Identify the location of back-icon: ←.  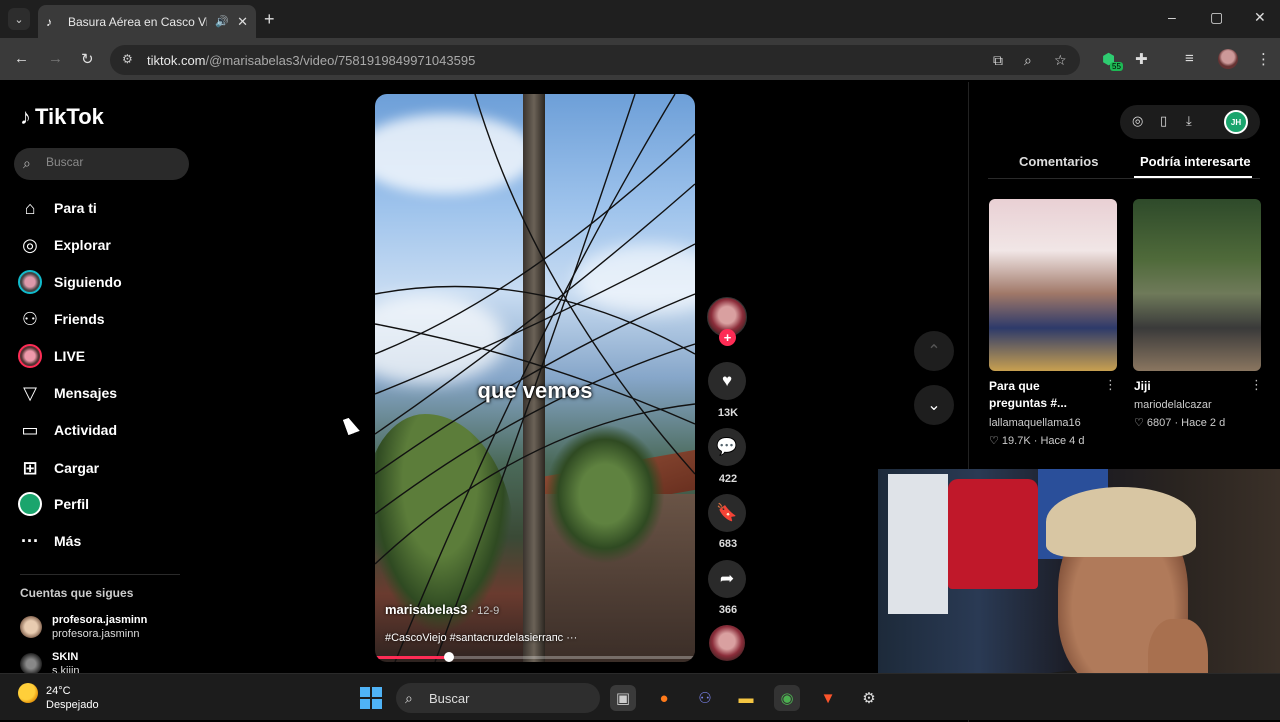
(21, 58).